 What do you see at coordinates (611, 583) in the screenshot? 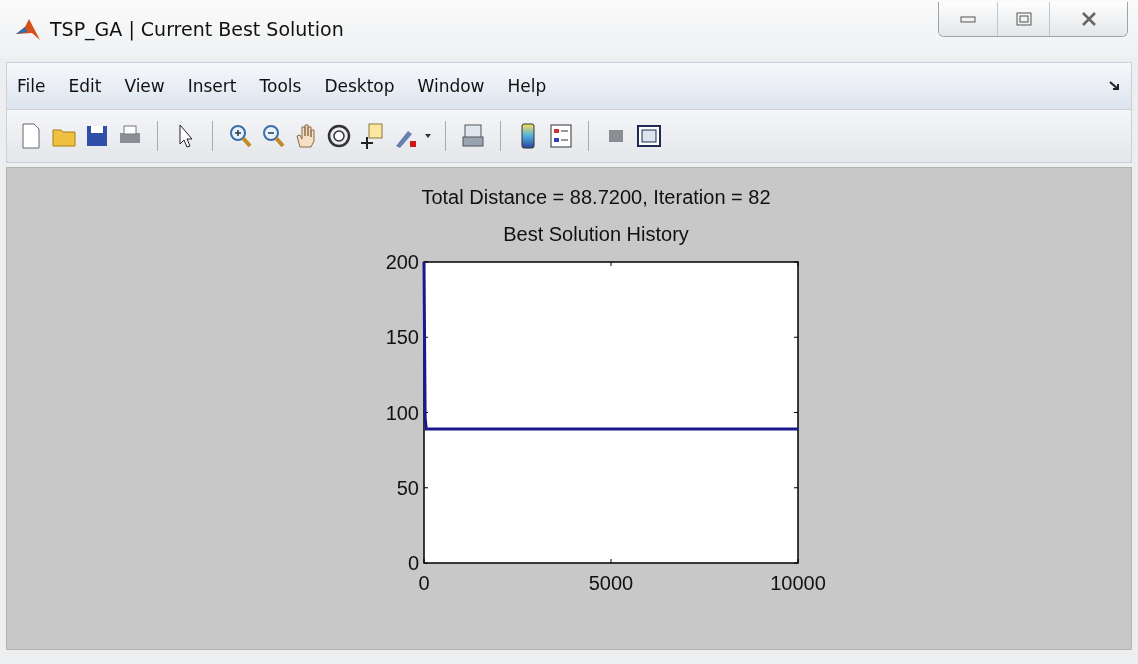
I see `x-tick-label: 5000` at bounding box center [611, 583].